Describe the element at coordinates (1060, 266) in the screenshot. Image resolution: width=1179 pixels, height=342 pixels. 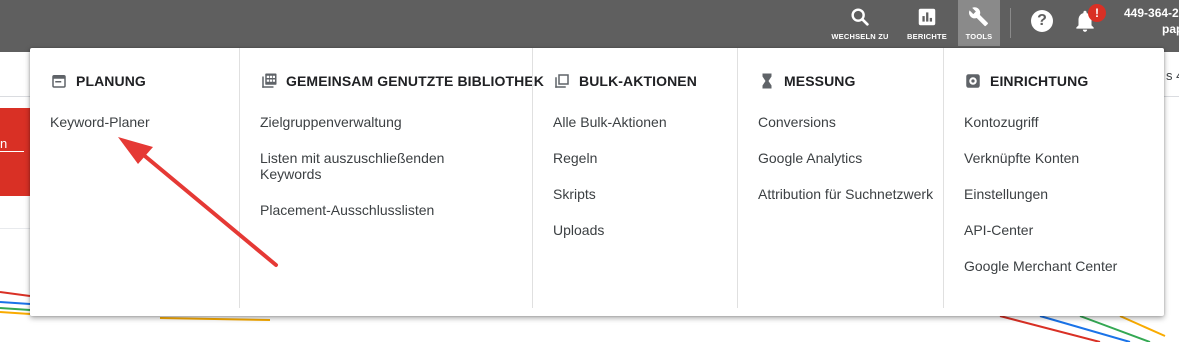
I see `menu-item-google-merchant-center: Google Merchant Center` at that location.